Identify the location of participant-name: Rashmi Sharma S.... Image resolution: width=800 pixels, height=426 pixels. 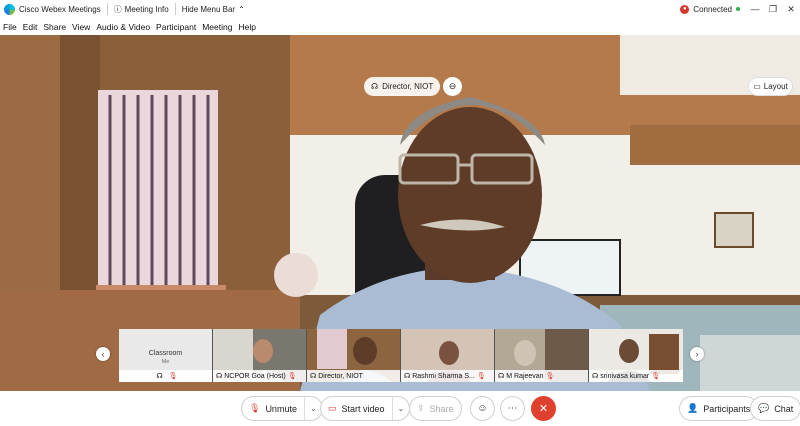
(443, 376).